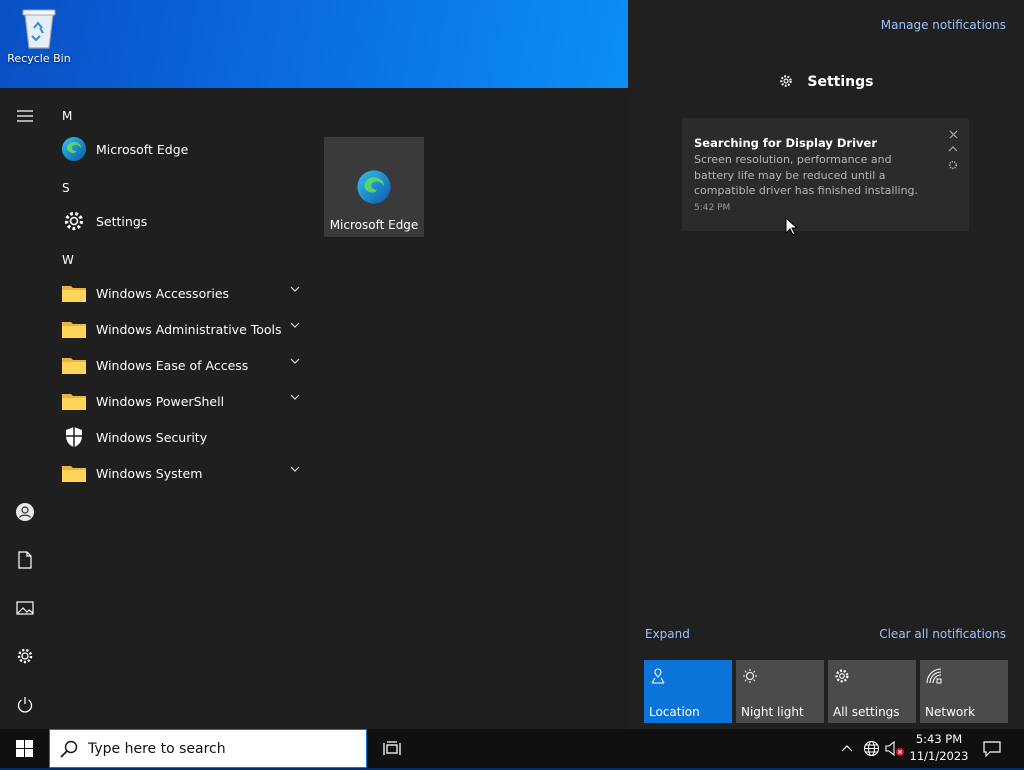  What do you see at coordinates (658, 676) in the screenshot?
I see `location-icon` at bounding box center [658, 676].